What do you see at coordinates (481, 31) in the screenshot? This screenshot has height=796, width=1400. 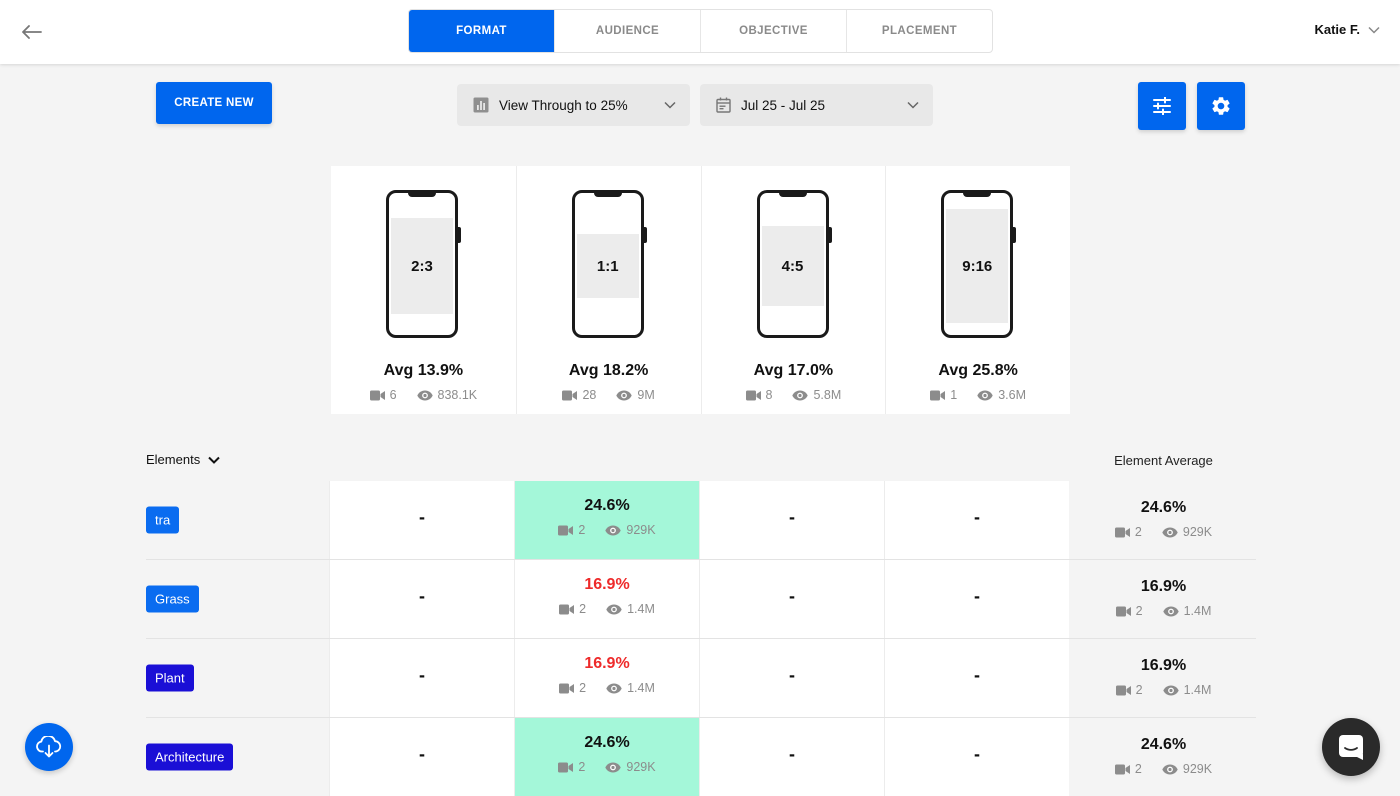 I see `tab-format: FORMAT` at bounding box center [481, 31].